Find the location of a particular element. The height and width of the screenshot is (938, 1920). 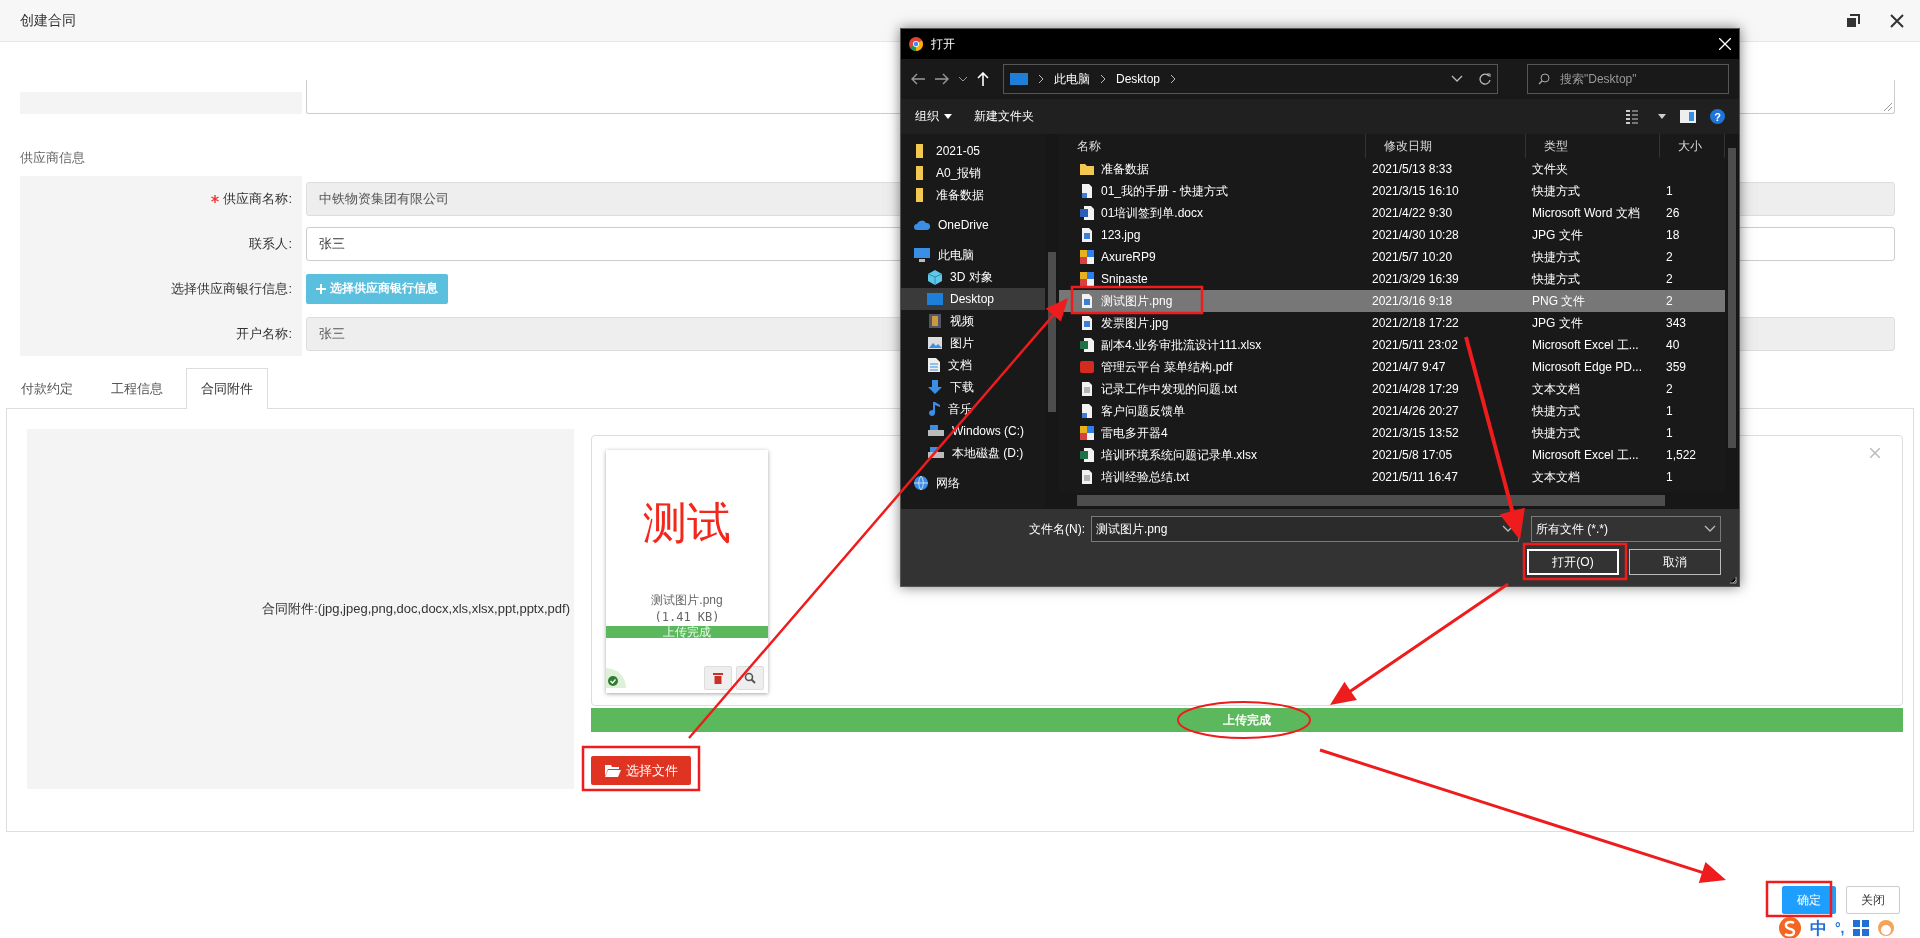

file-size: 18 is located at coordinates (1673, 235).